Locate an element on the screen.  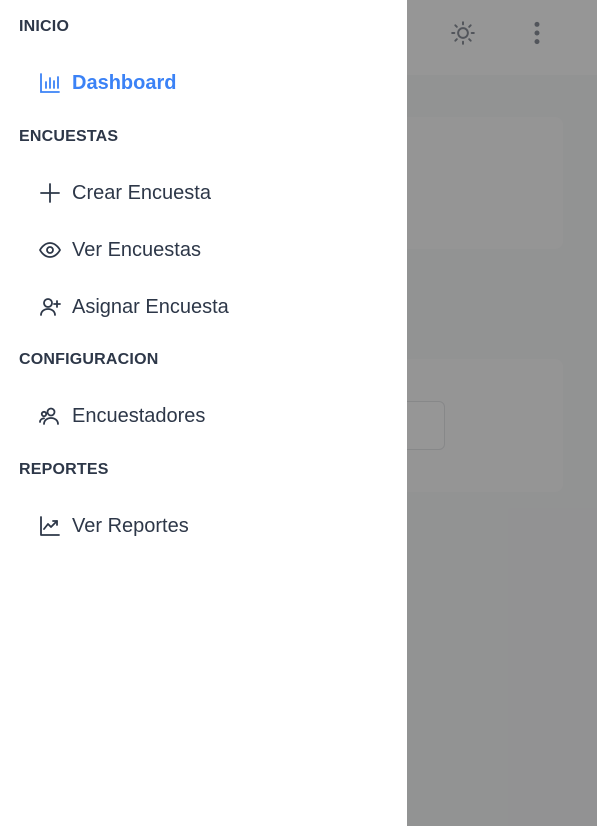
nav-item-asignar-encuesta: Asignar Encuesta is located at coordinates (133, 307).